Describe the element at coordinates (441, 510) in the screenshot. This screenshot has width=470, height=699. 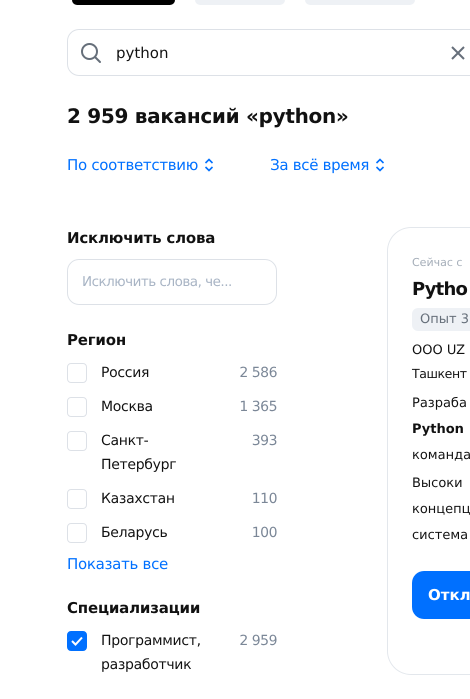
I see `description-text: Высоки концепц система` at that location.